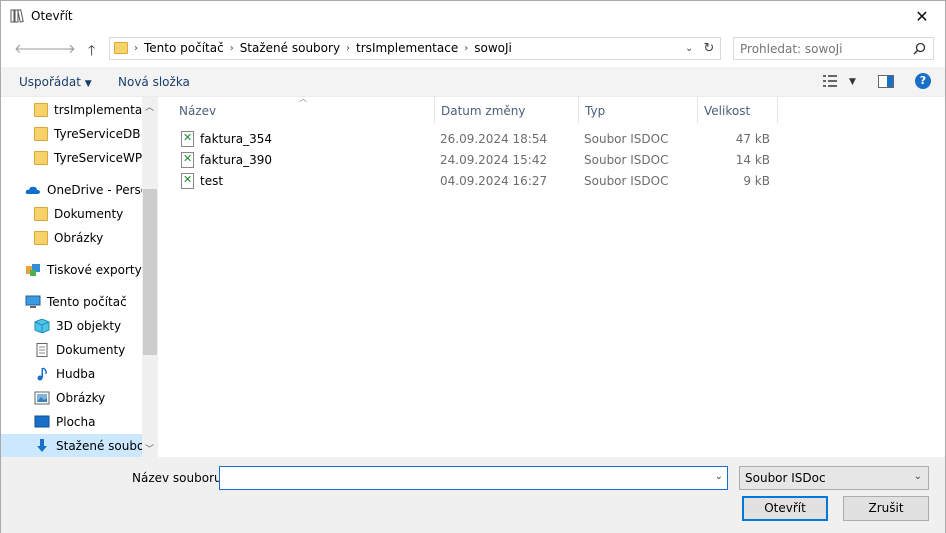  What do you see at coordinates (709, 49) in the screenshot?
I see `refresh-button: ↻` at bounding box center [709, 49].